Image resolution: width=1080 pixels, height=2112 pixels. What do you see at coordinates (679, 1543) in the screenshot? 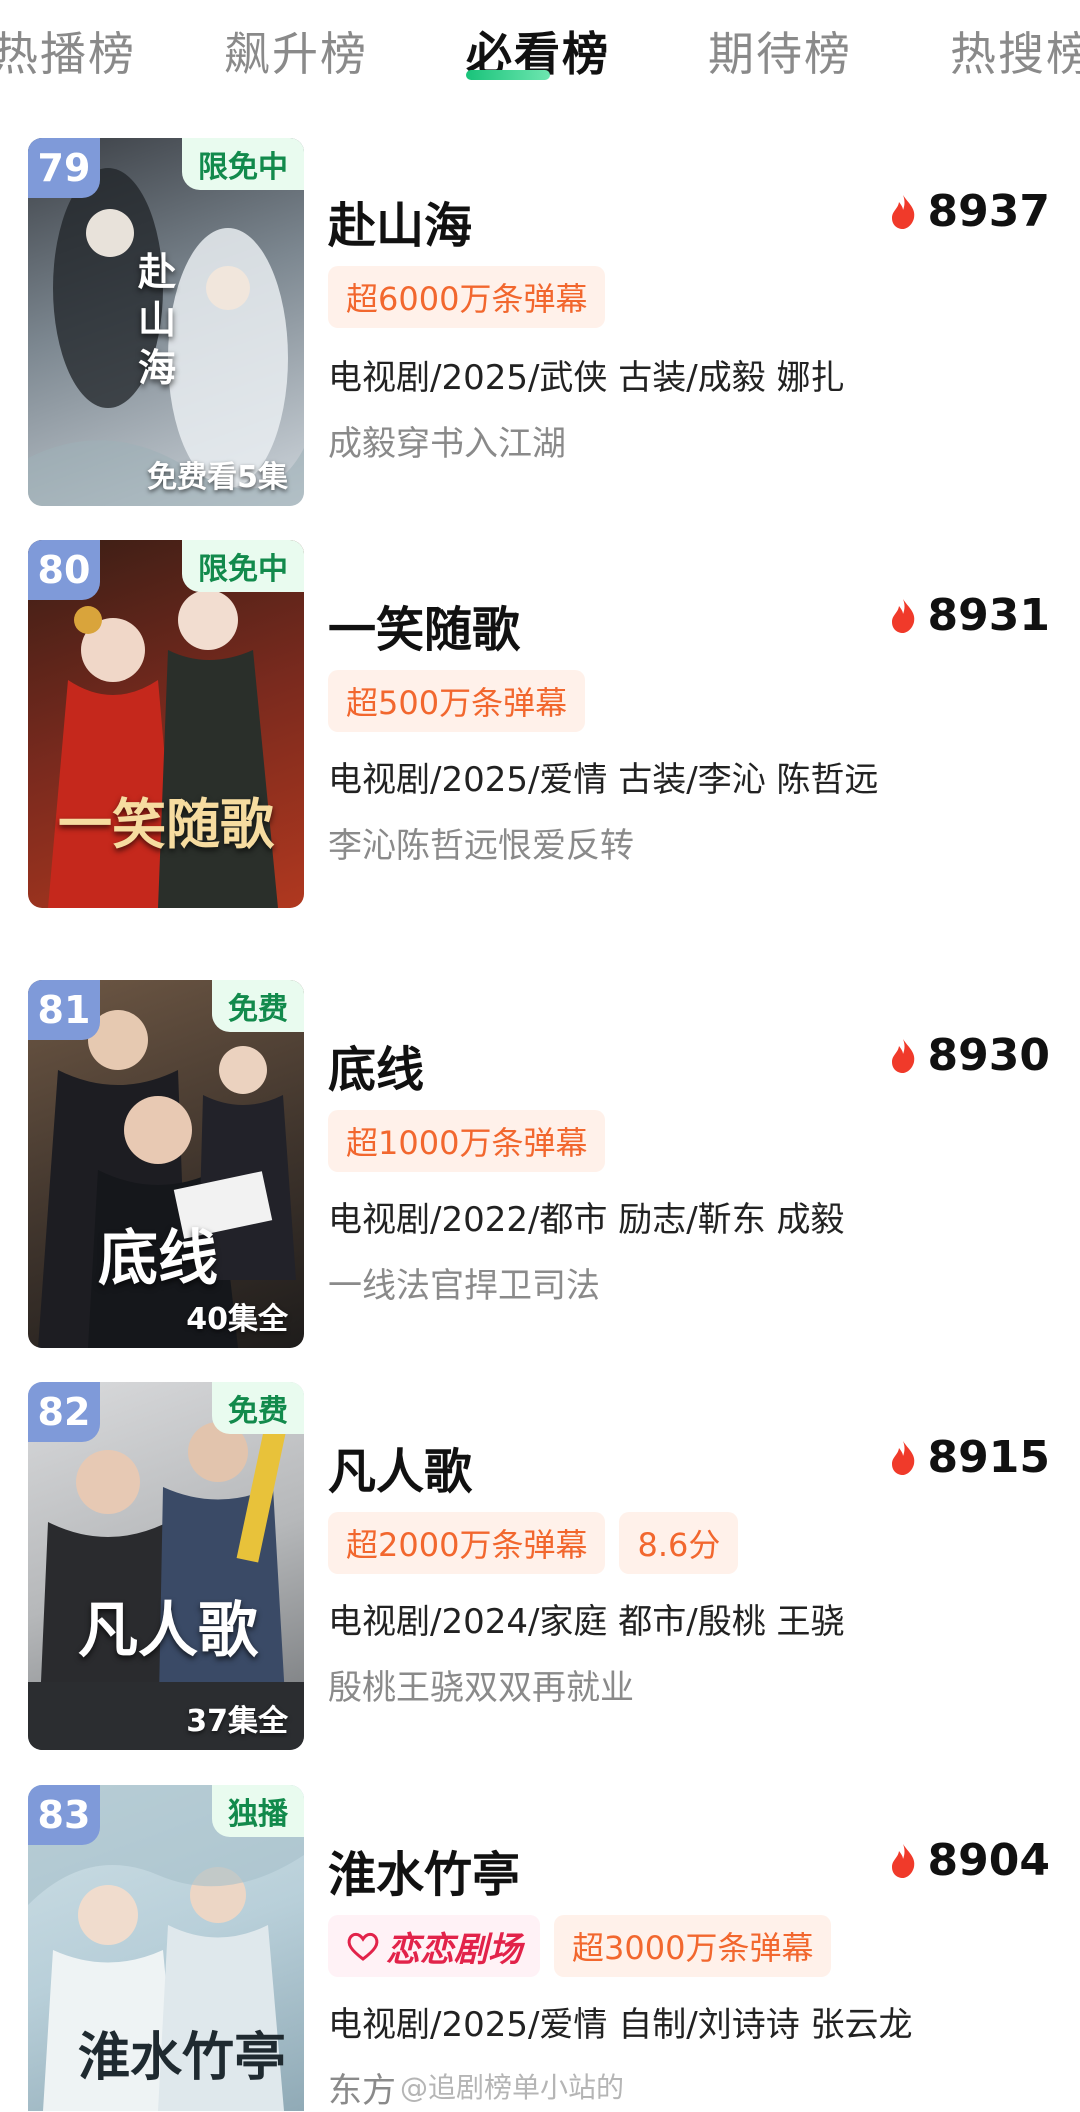
I see `score-tag: 8.6分` at bounding box center [679, 1543].